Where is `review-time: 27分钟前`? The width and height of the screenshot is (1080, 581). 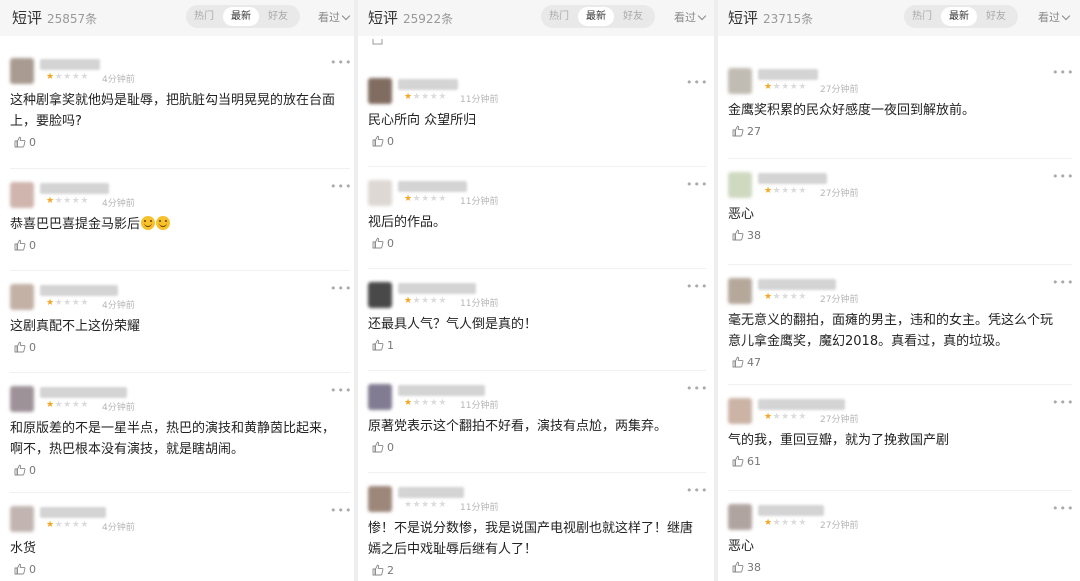 review-time: 27分钟前 is located at coordinates (839, 526).